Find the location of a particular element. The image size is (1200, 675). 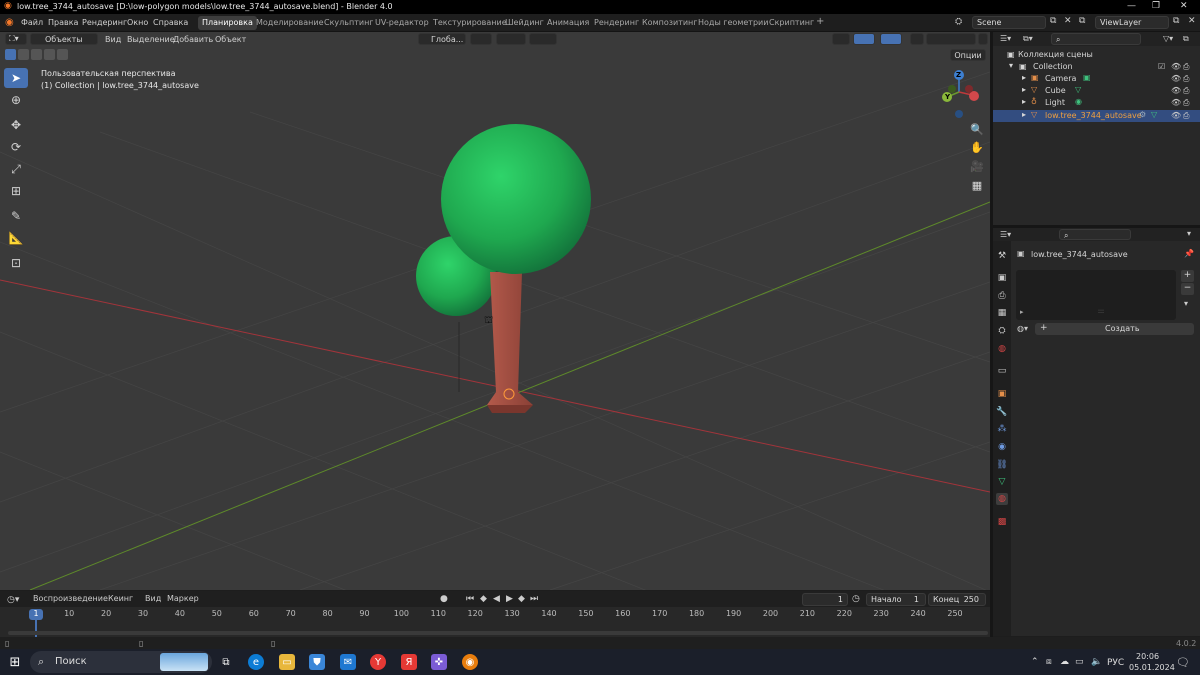

preview-range-icon: ◷ is located at coordinates (856, 599).